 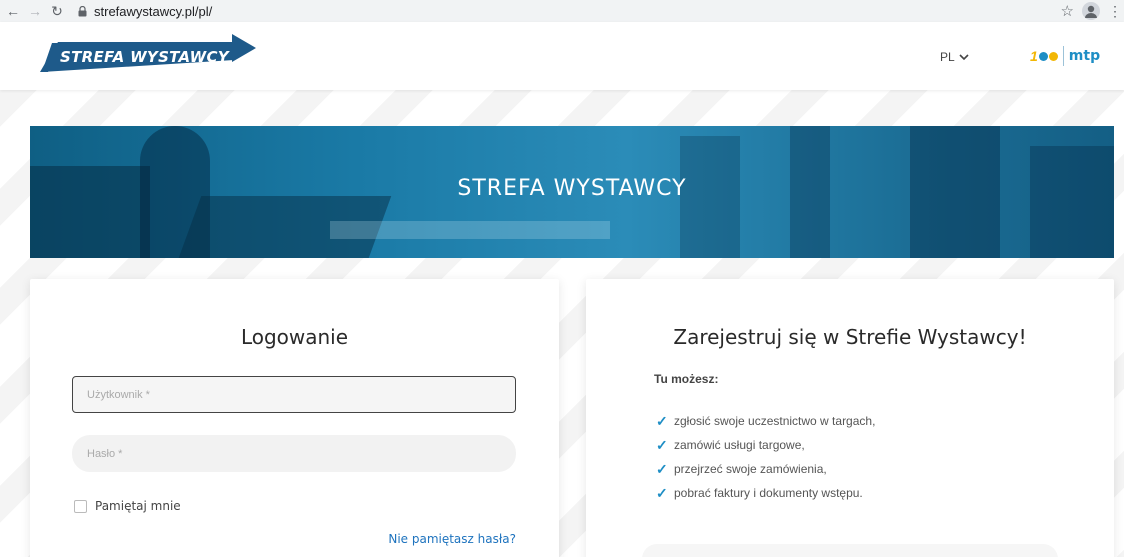 What do you see at coordinates (686, 379) in the screenshot?
I see `register-subtitle: Tu możesz:` at bounding box center [686, 379].